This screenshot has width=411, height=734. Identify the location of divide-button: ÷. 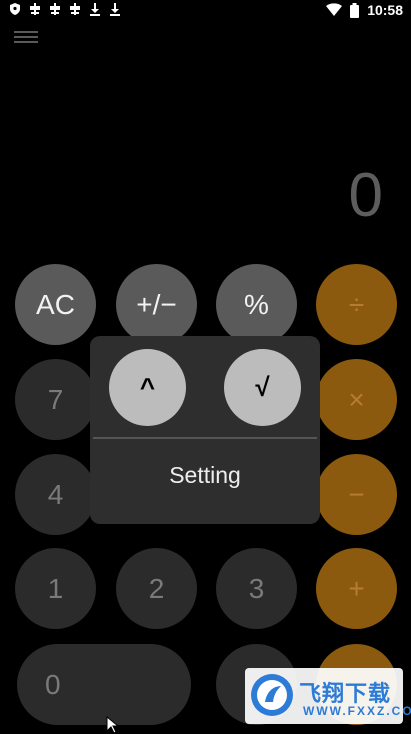
(356, 304).